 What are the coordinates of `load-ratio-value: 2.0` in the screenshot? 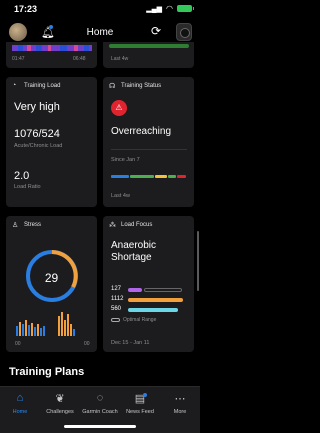 It's located at (22, 176).